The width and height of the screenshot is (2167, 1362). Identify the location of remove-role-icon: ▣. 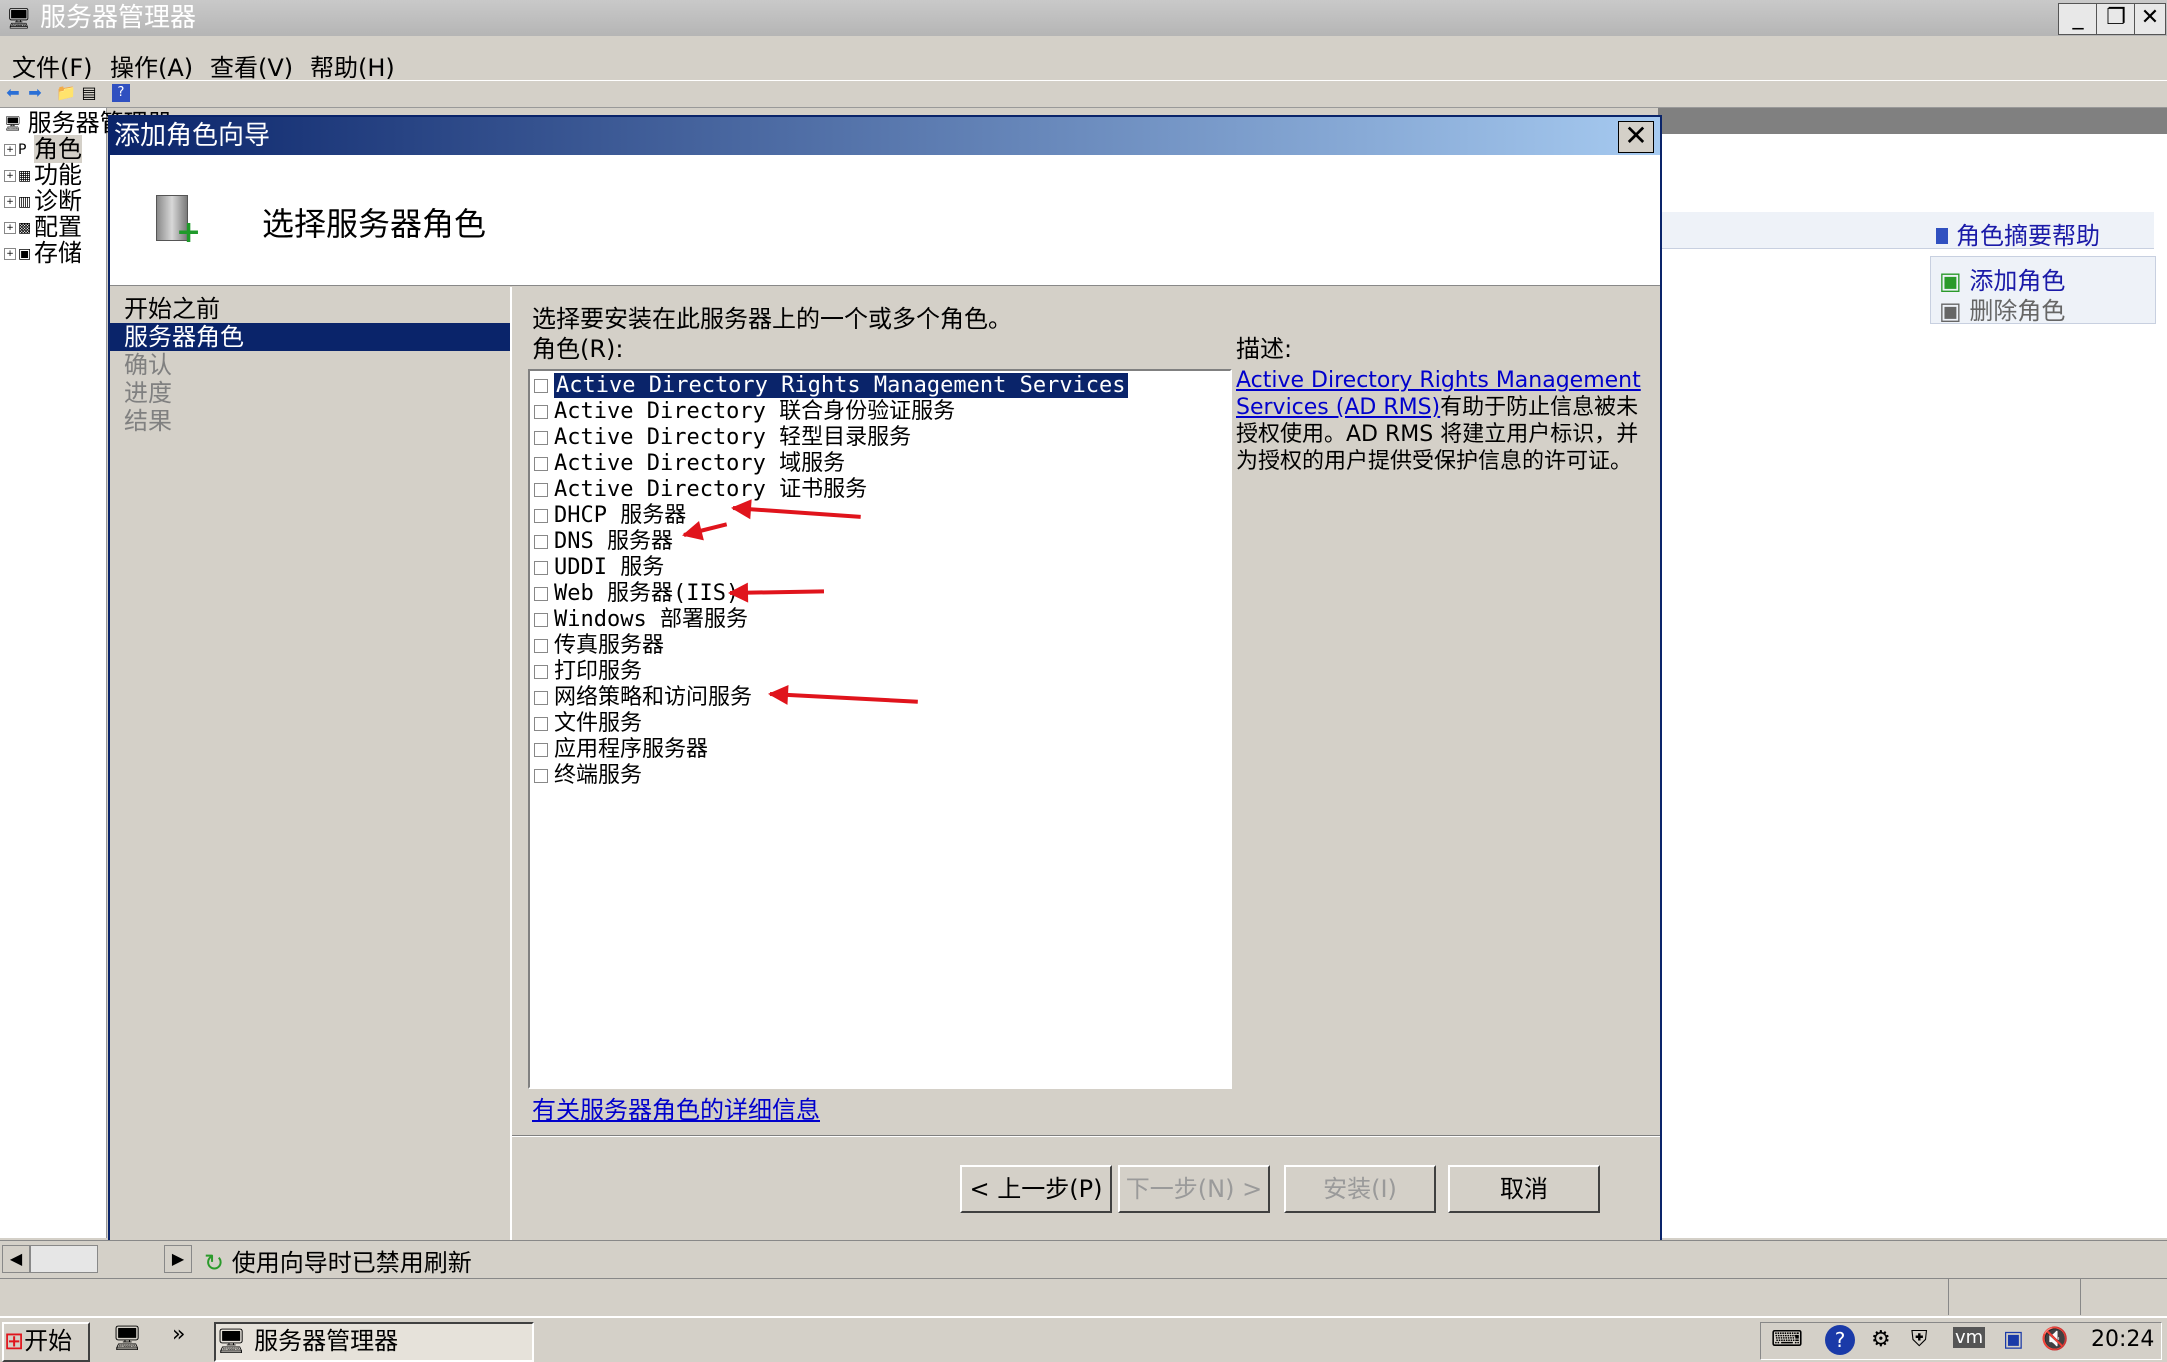
(1950, 311).